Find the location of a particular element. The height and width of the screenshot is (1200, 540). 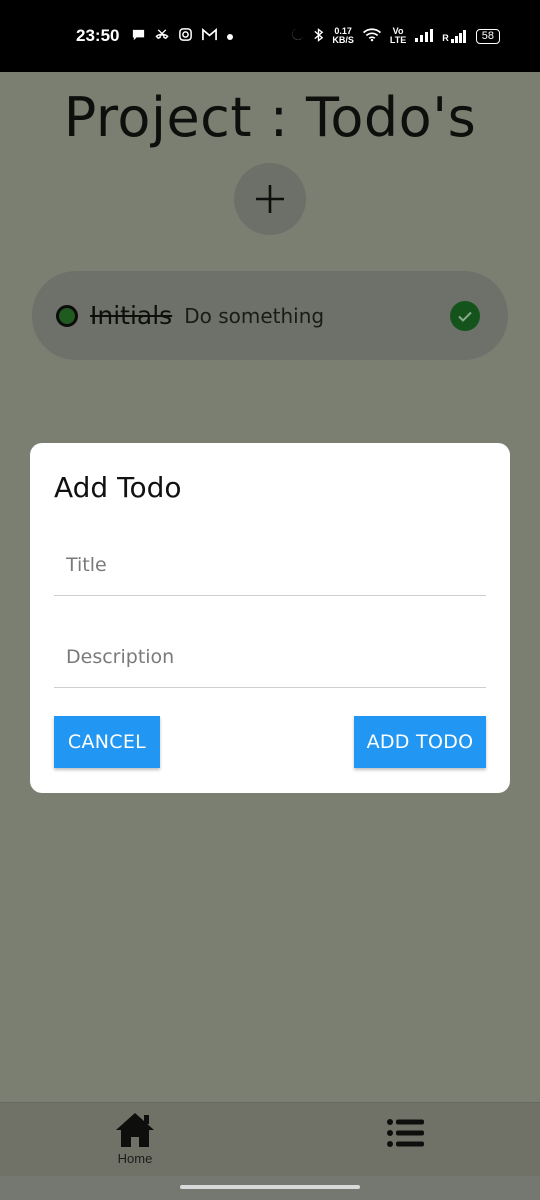

dialog-actions: CANCEL ADD TODO is located at coordinates (270, 742).